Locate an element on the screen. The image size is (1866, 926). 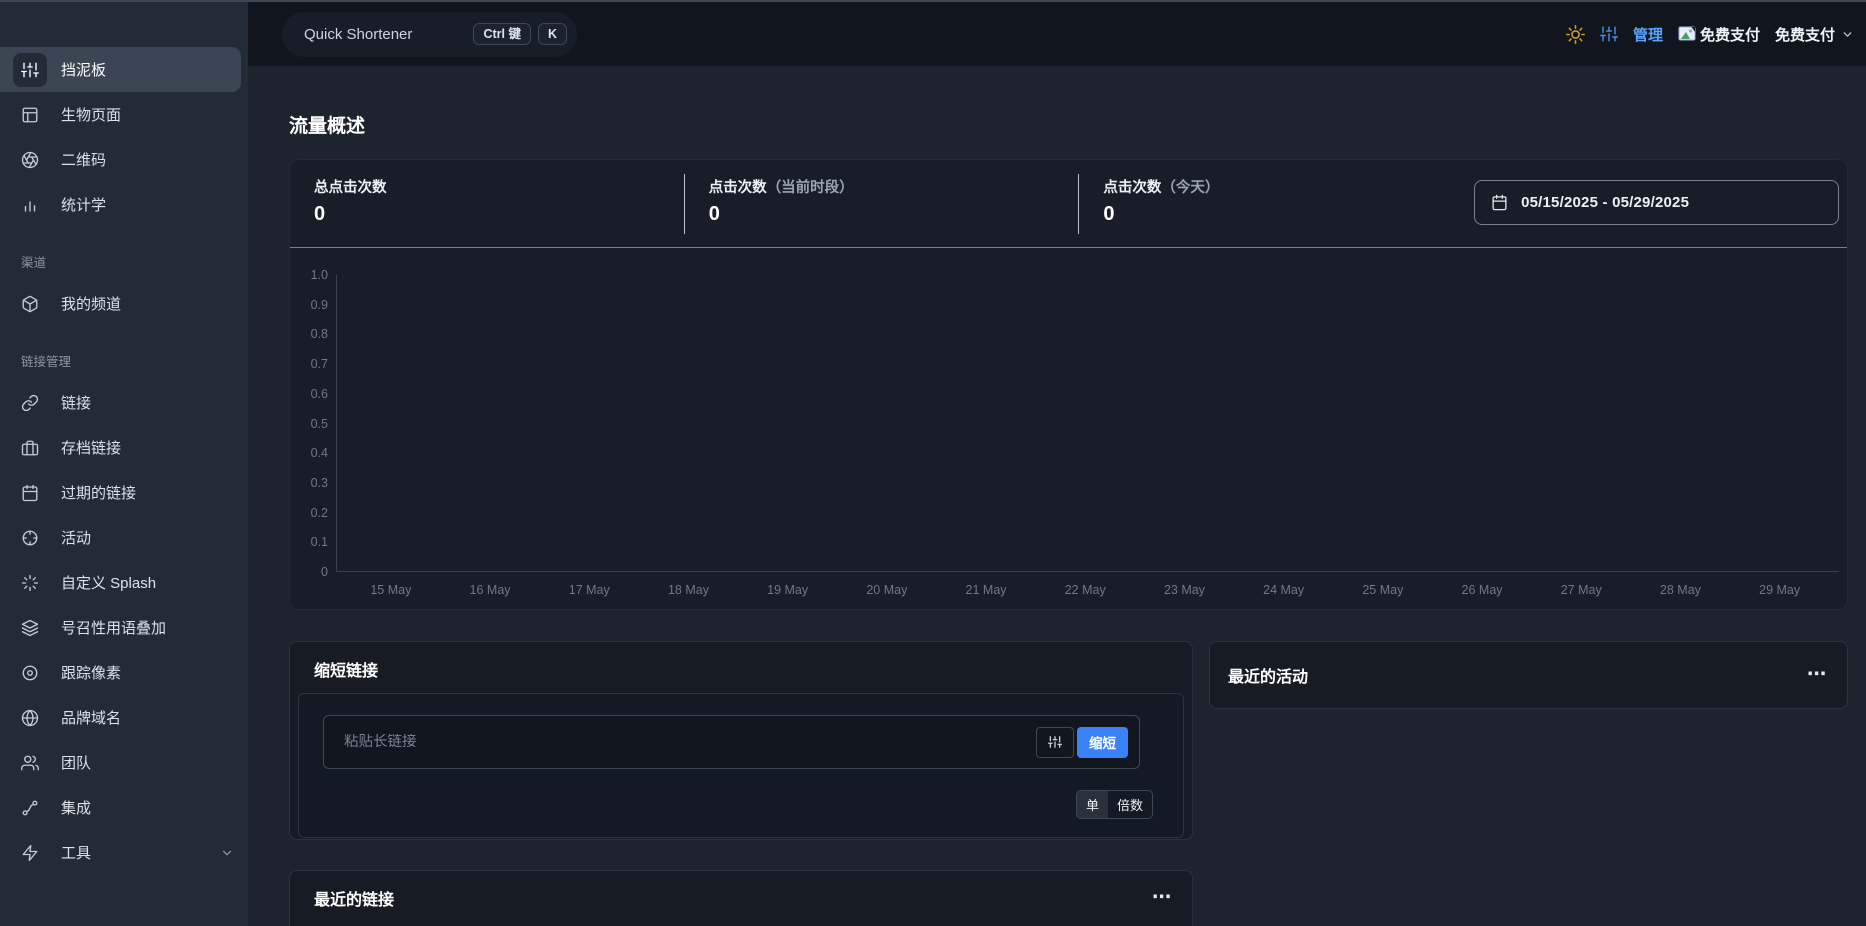
page-title: 流量概述 is located at coordinates (327, 126).